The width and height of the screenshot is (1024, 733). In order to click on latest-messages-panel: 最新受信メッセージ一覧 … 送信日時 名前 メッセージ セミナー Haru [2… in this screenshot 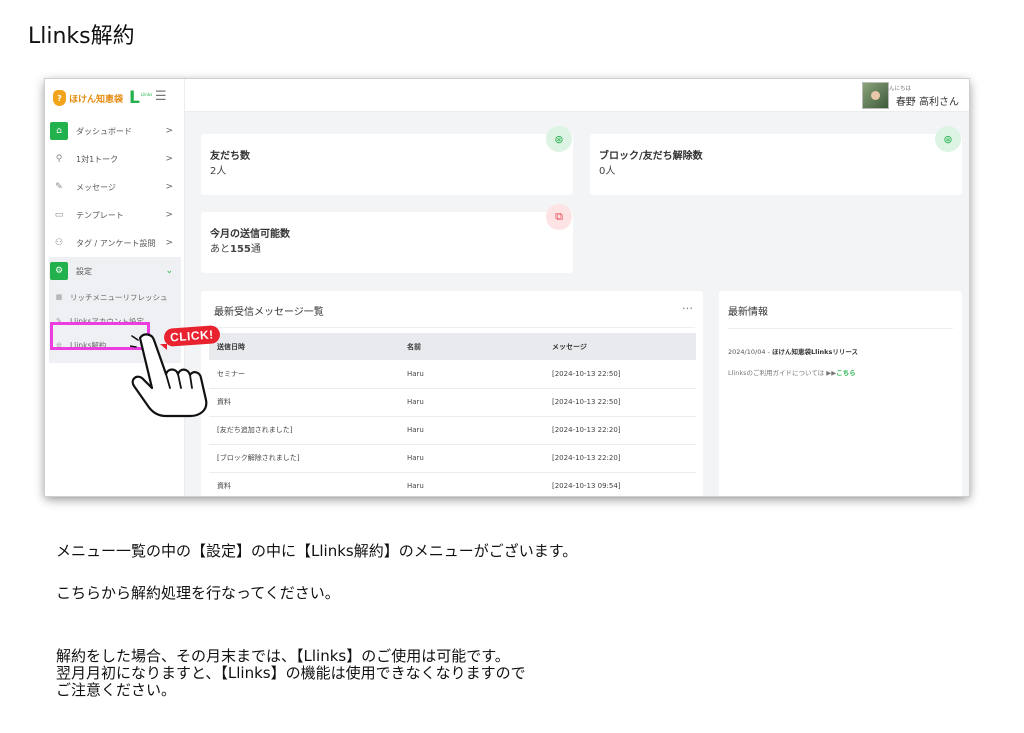, I will do `click(452, 393)`.